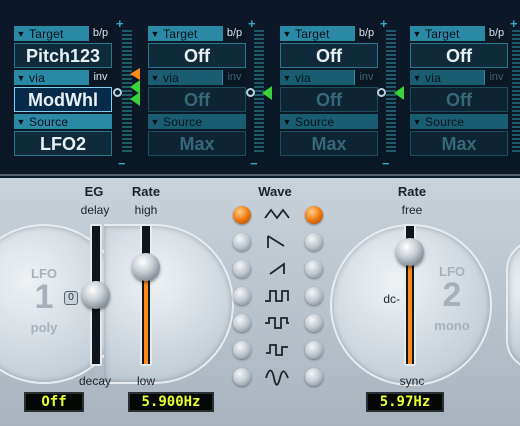  What do you see at coordinates (146, 295) in the screenshot?
I see `rate-slider-track` at bounding box center [146, 295].